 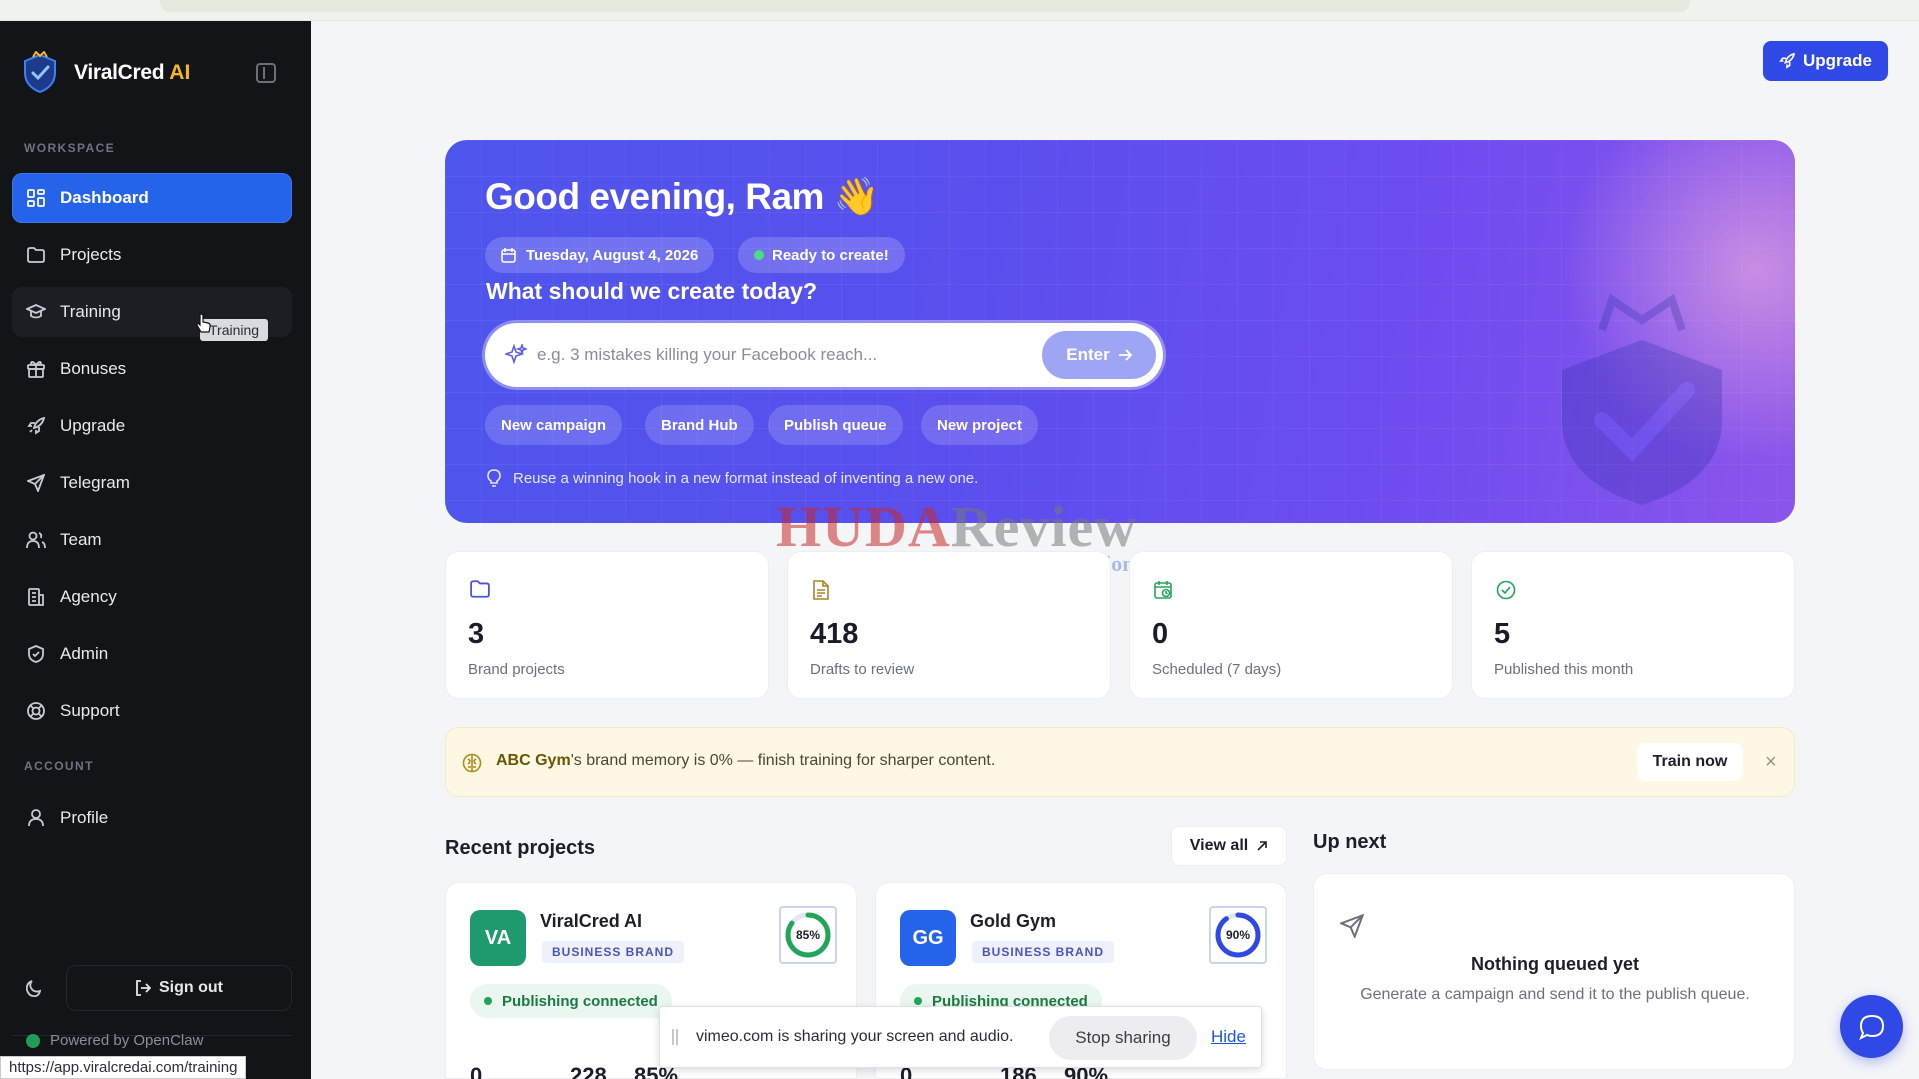 I want to click on stop-sharing-button: Stop sharing, so click(x=1123, y=1038).